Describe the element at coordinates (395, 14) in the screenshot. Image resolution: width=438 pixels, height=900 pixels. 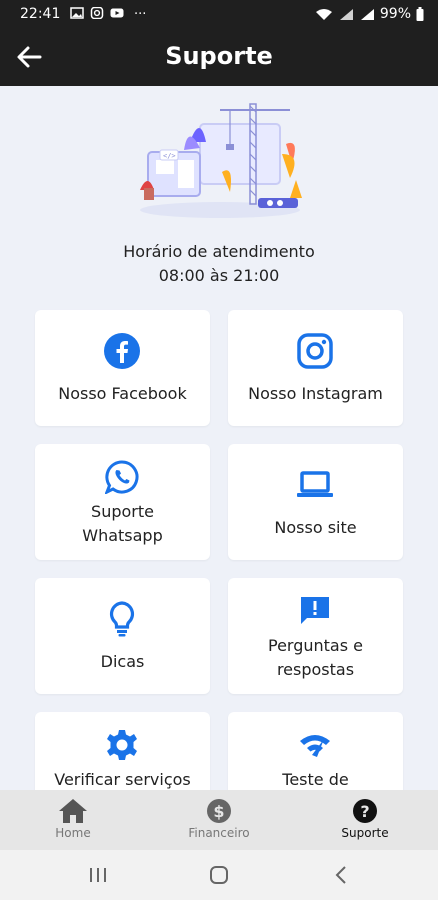
I see `battery-percent: 99%` at that location.